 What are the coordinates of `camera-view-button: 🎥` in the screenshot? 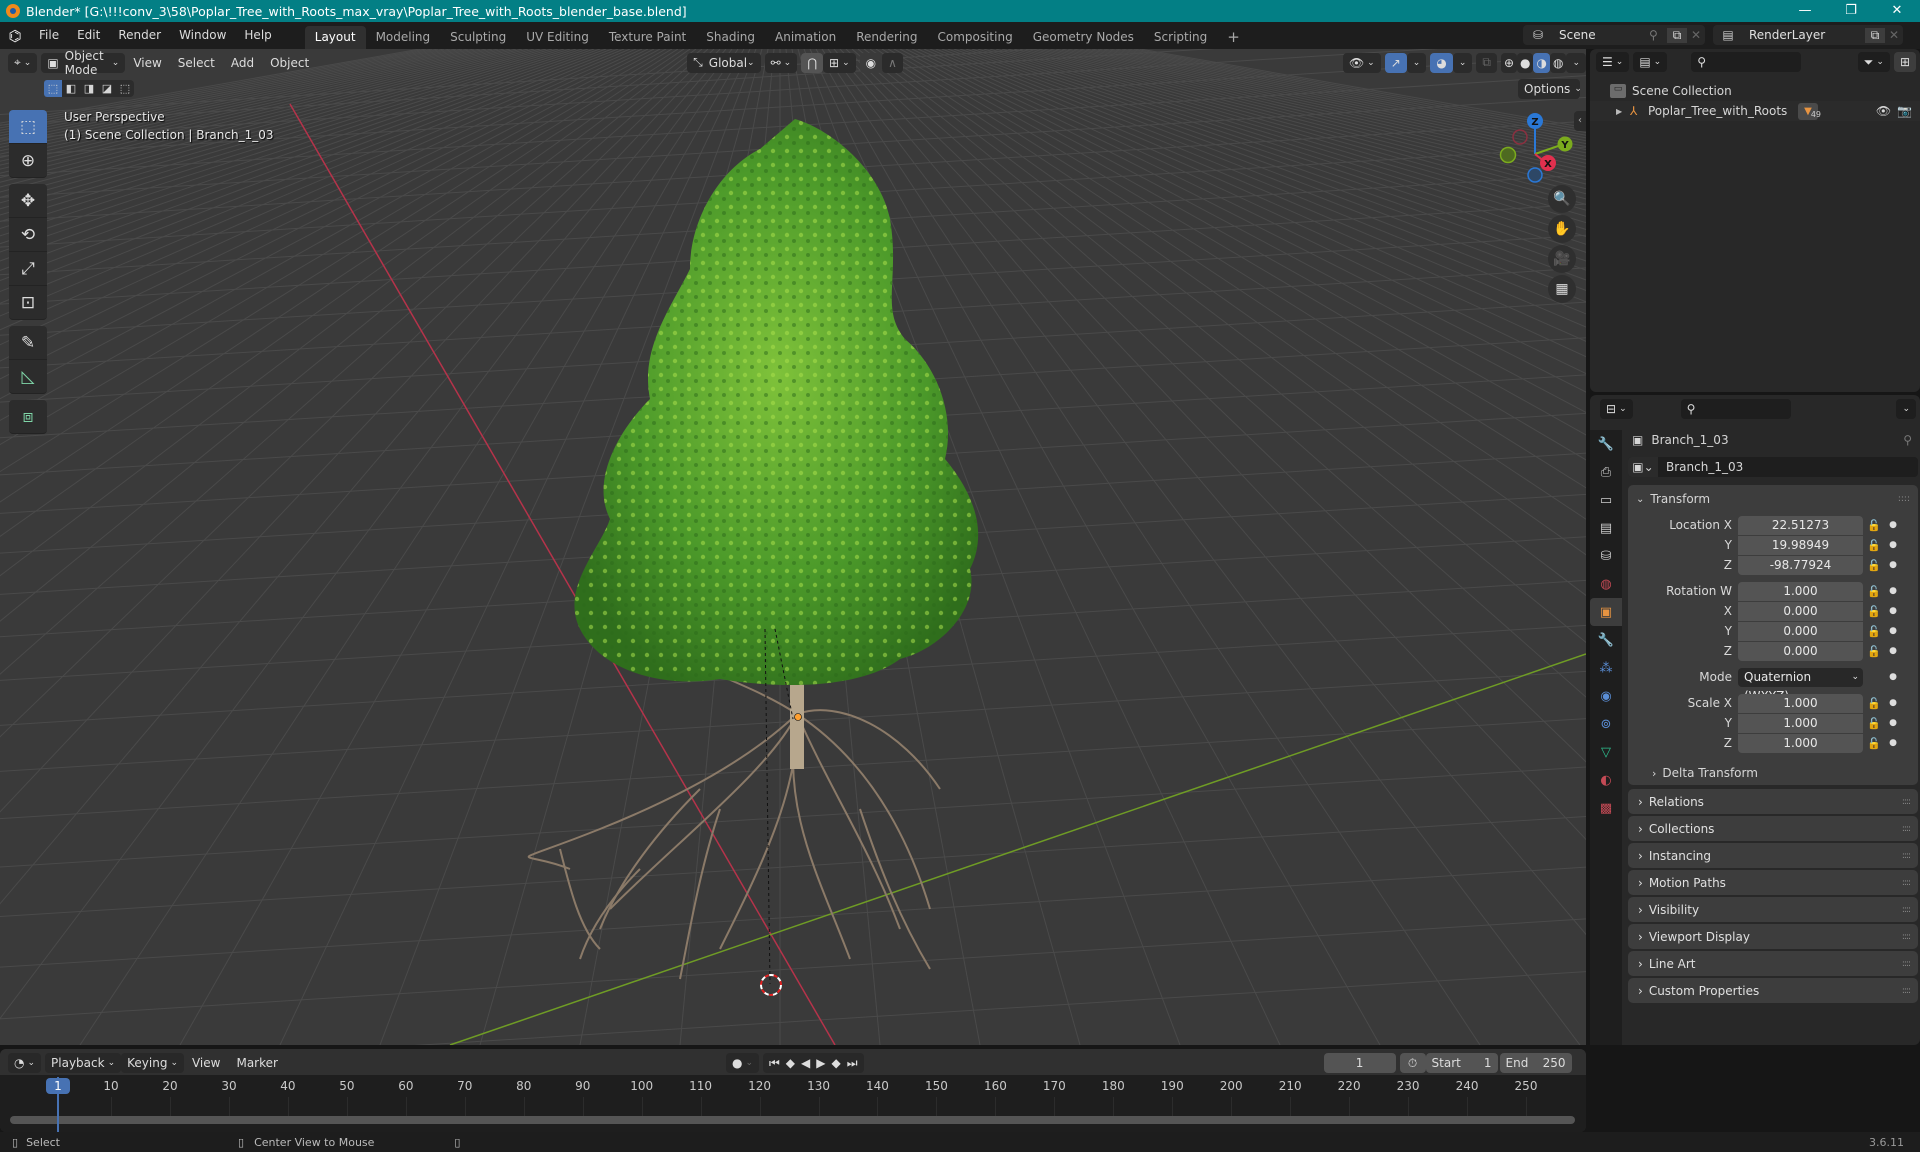 It's located at (1562, 259).